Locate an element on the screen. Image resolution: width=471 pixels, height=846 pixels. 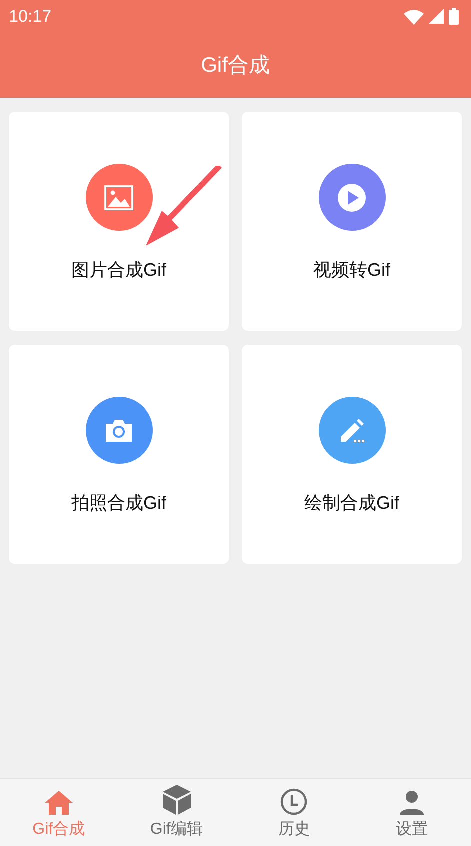
cube-icon is located at coordinates (177, 800).